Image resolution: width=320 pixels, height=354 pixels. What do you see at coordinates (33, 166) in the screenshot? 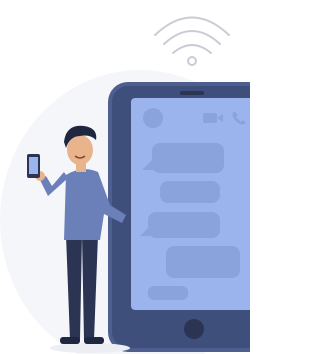
I see `small-phone-icon` at bounding box center [33, 166].